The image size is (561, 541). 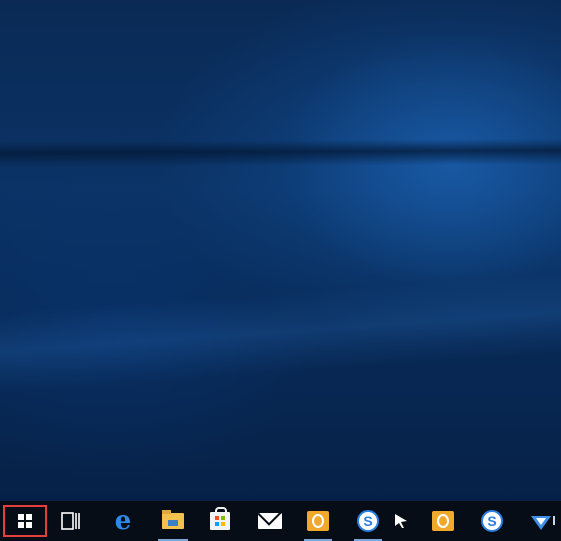 I want to click on file-explorer-button, so click(x=173, y=521).